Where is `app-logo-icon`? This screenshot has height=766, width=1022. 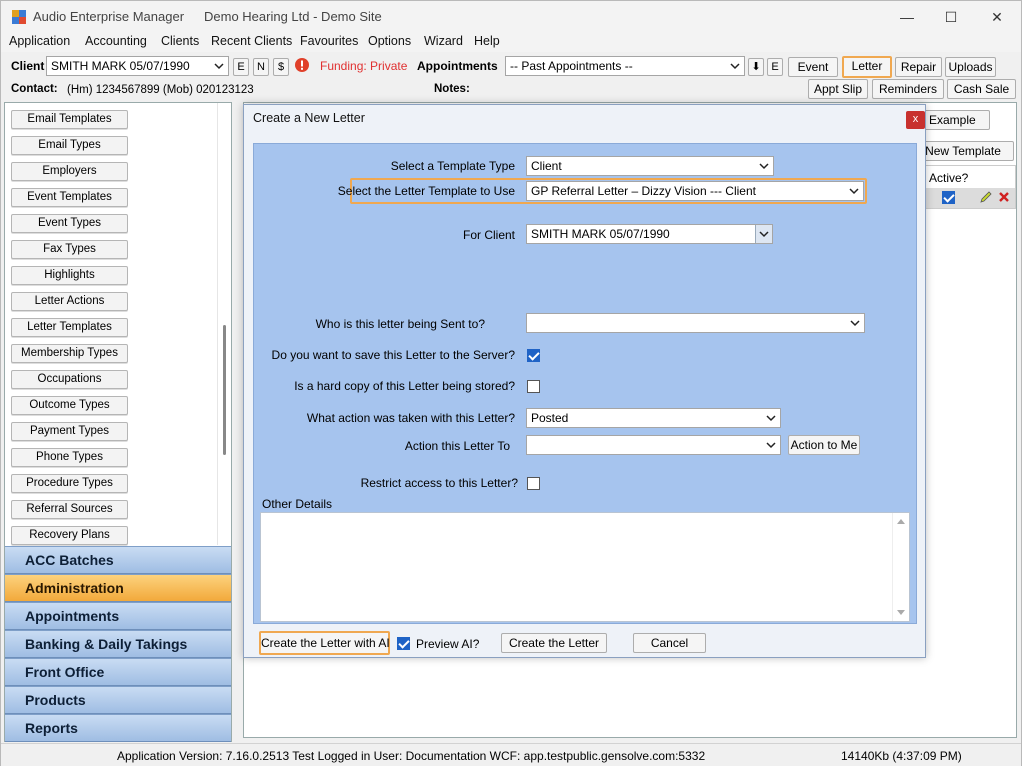
app-logo-icon is located at coordinates (19, 17).